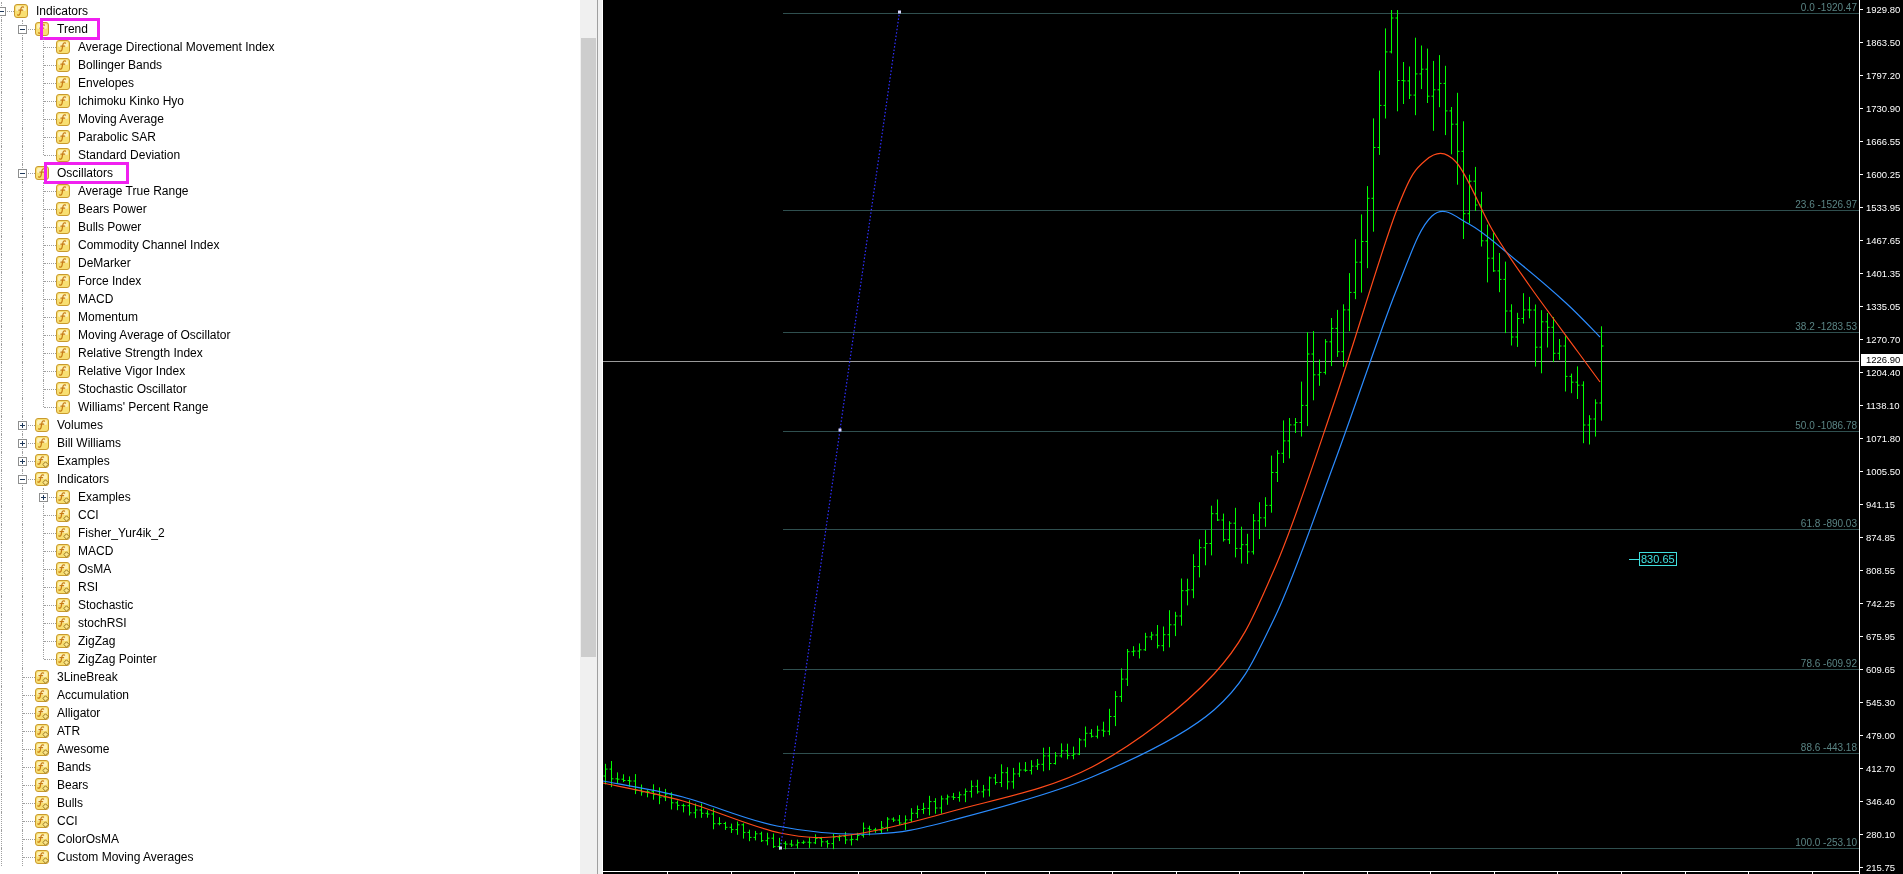 The image size is (1903, 874). Describe the element at coordinates (1881, 141) in the screenshot. I see `price-axis-label: 1666.55` at that location.